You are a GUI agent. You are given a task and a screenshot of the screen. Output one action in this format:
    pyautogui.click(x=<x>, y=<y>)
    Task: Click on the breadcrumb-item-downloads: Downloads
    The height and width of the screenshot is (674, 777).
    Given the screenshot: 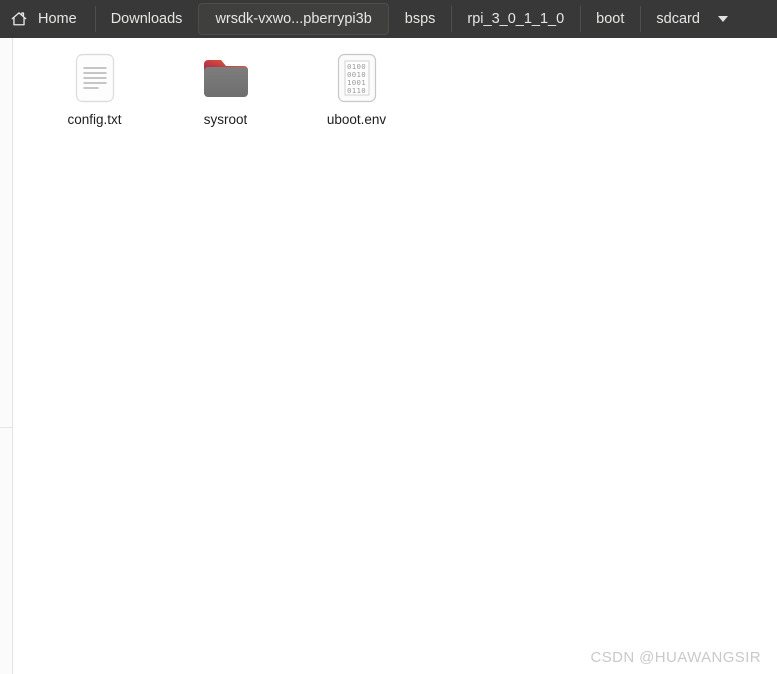 What is the action you would take?
    pyautogui.click(x=146, y=19)
    